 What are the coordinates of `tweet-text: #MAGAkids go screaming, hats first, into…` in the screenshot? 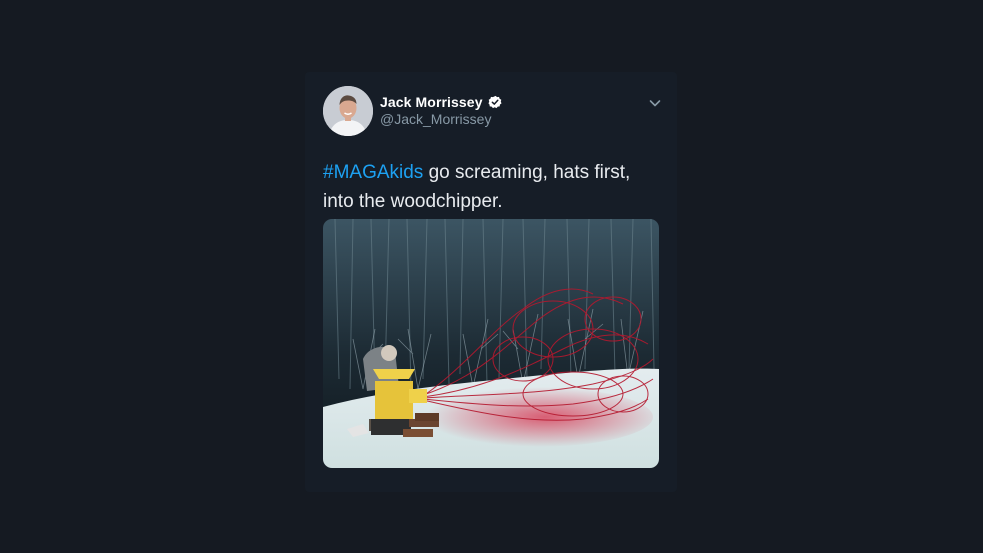 It's located at (493, 187).